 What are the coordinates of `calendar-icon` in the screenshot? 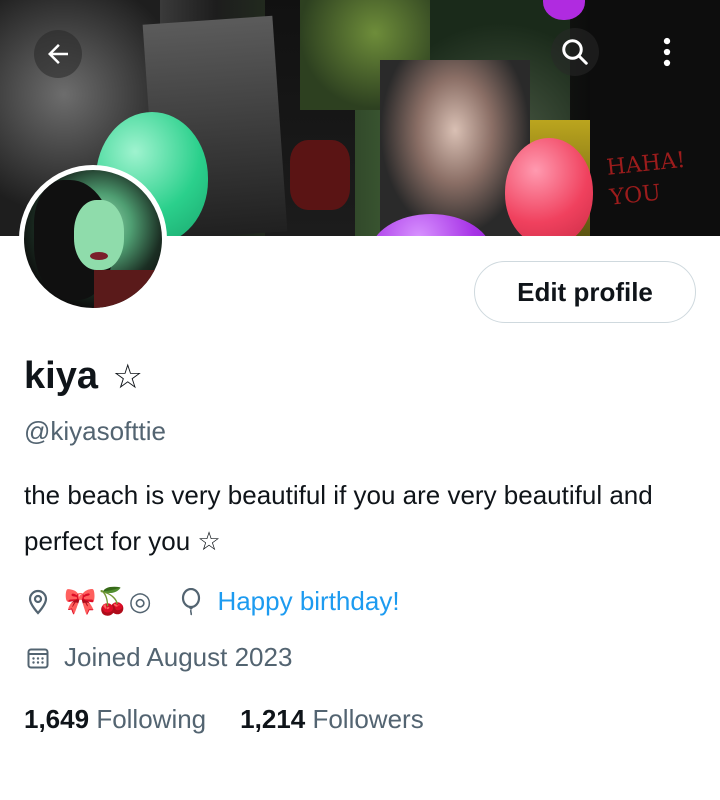 It's located at (38, 658).